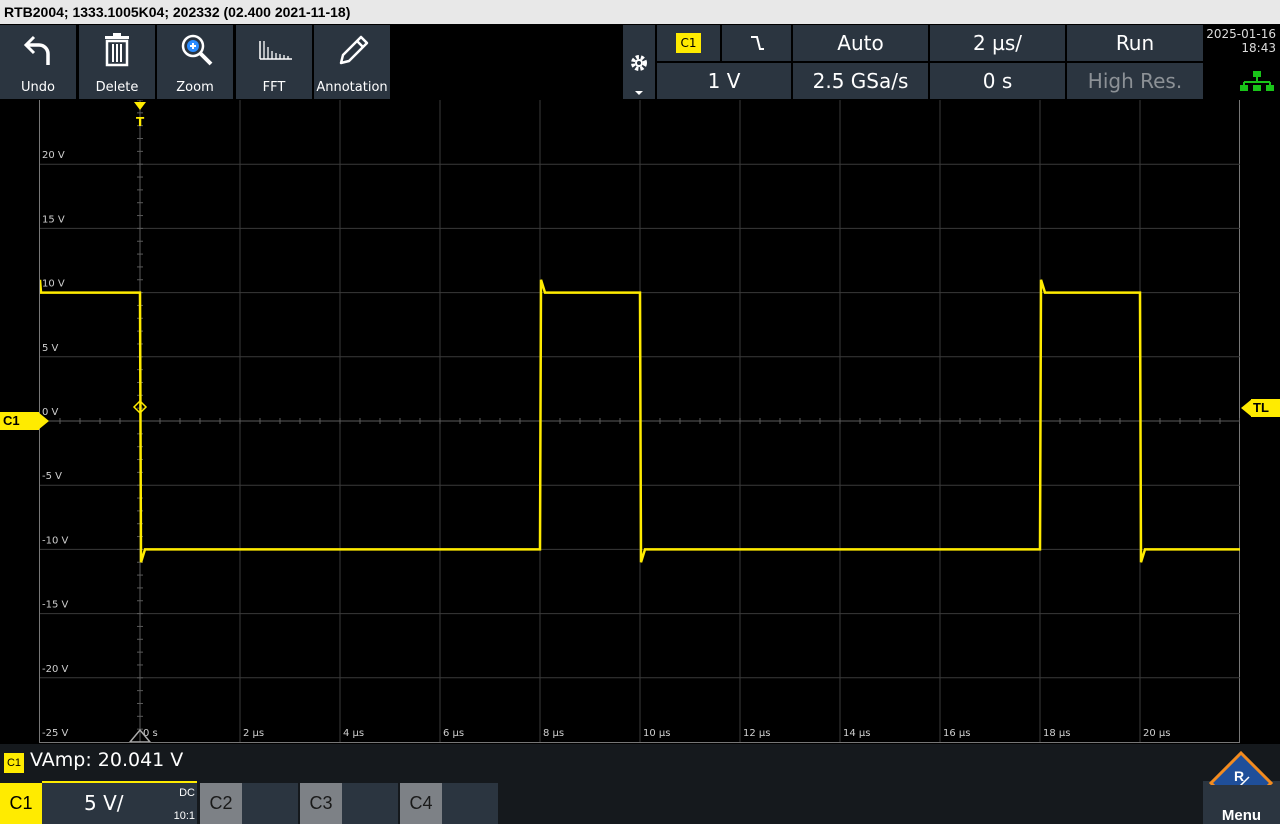 This screenshot has width=1280, height=824. I want to click on falling-edge-icon, so click(757, 43).